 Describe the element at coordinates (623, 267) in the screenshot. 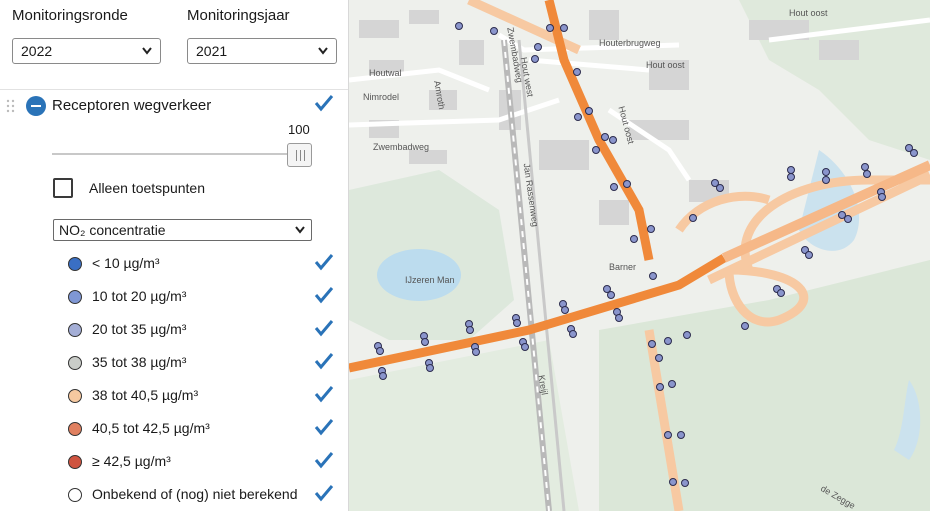

I see `street-label: Barner` at that location.